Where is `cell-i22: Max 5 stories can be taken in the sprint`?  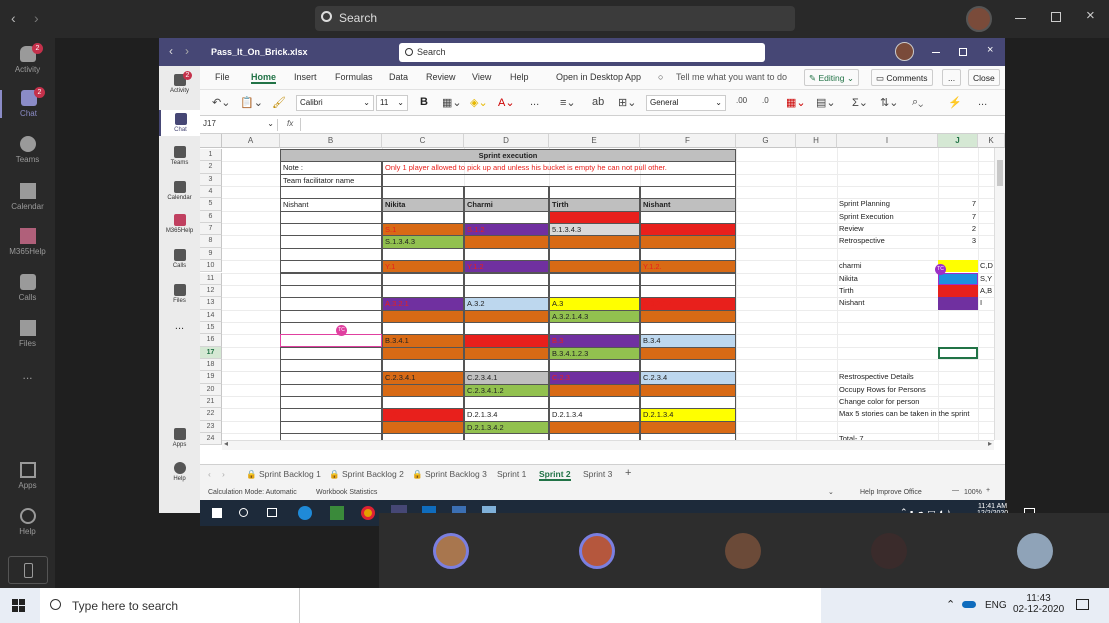
cell-i22: Max 5 stories can be taken in the sprint is located at coordinates (921, 414).